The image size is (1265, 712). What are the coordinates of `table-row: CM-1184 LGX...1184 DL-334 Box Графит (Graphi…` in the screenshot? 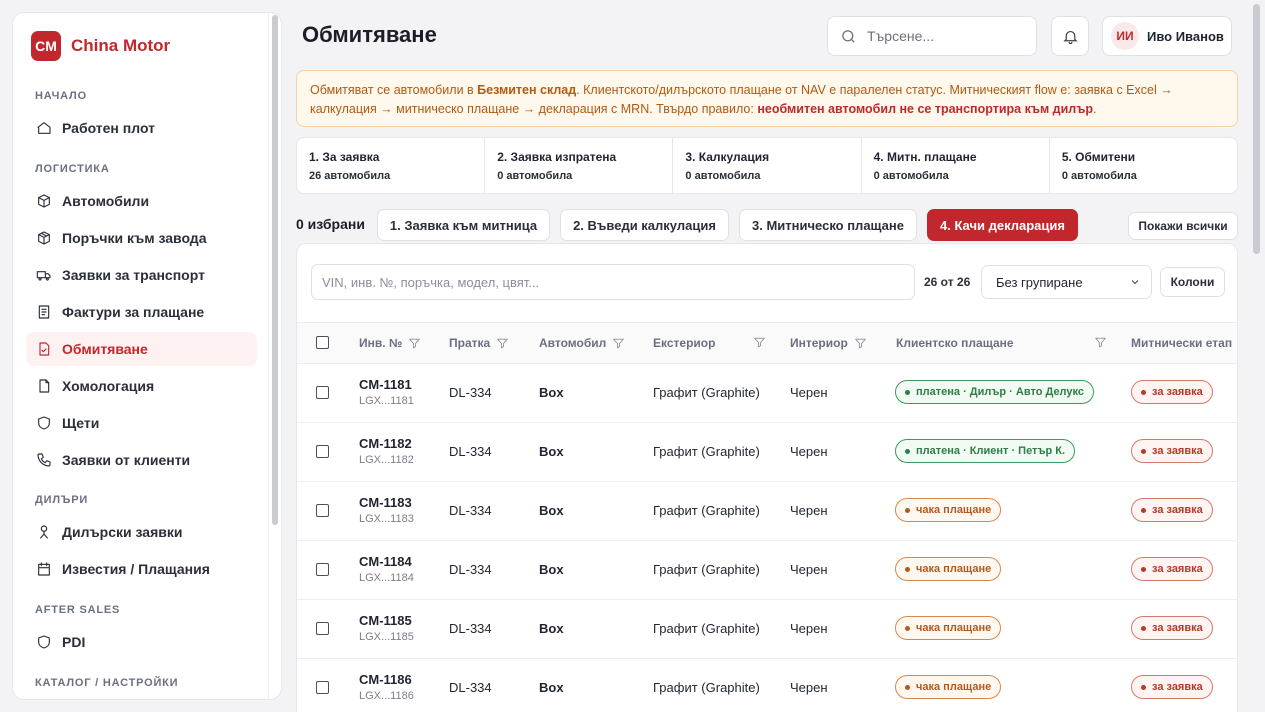 It's located at (767, 570).